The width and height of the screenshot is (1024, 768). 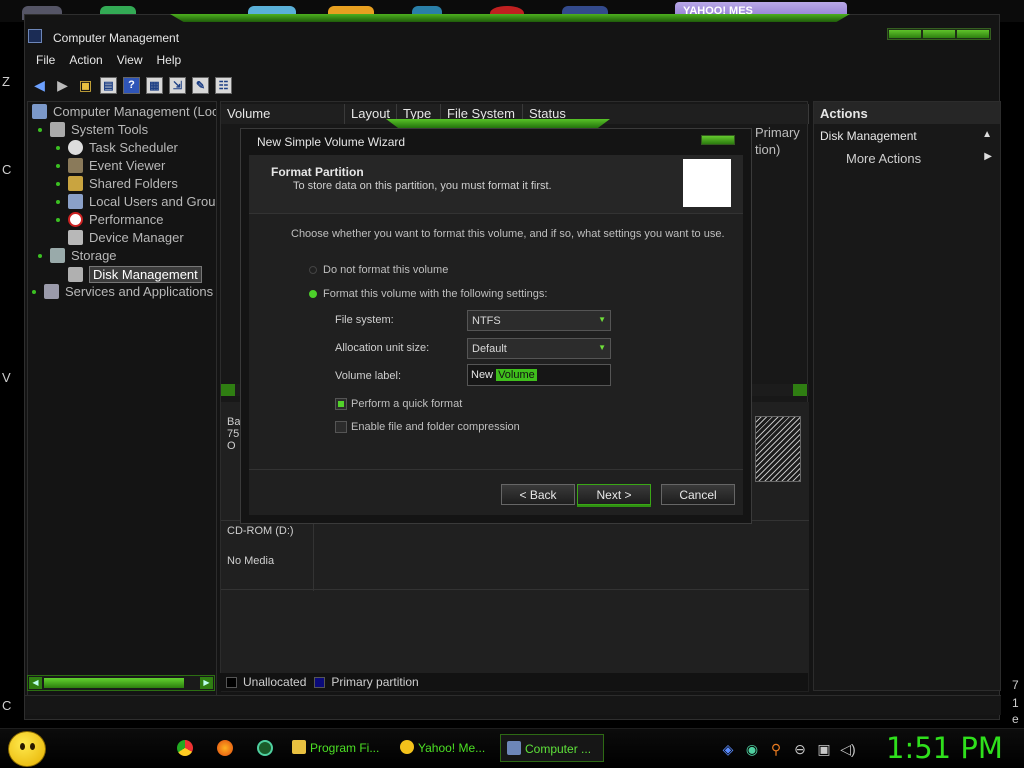 I want to click on menu-help: Help, so click(x=169, y=61).